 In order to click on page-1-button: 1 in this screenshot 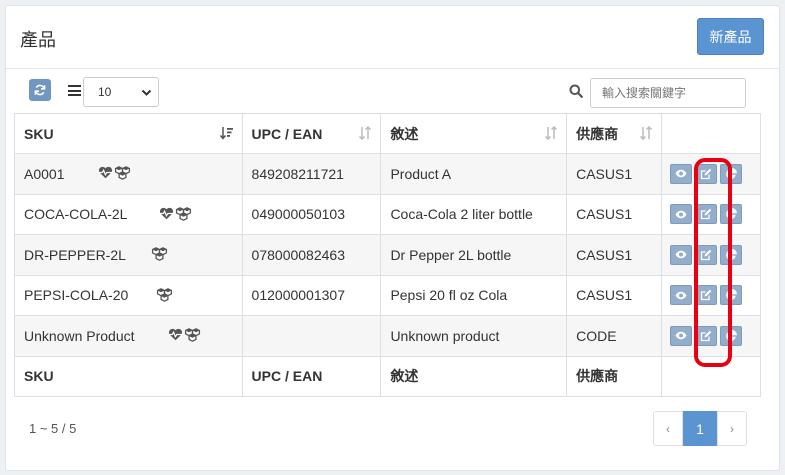, I will do `click(700, 428)`.